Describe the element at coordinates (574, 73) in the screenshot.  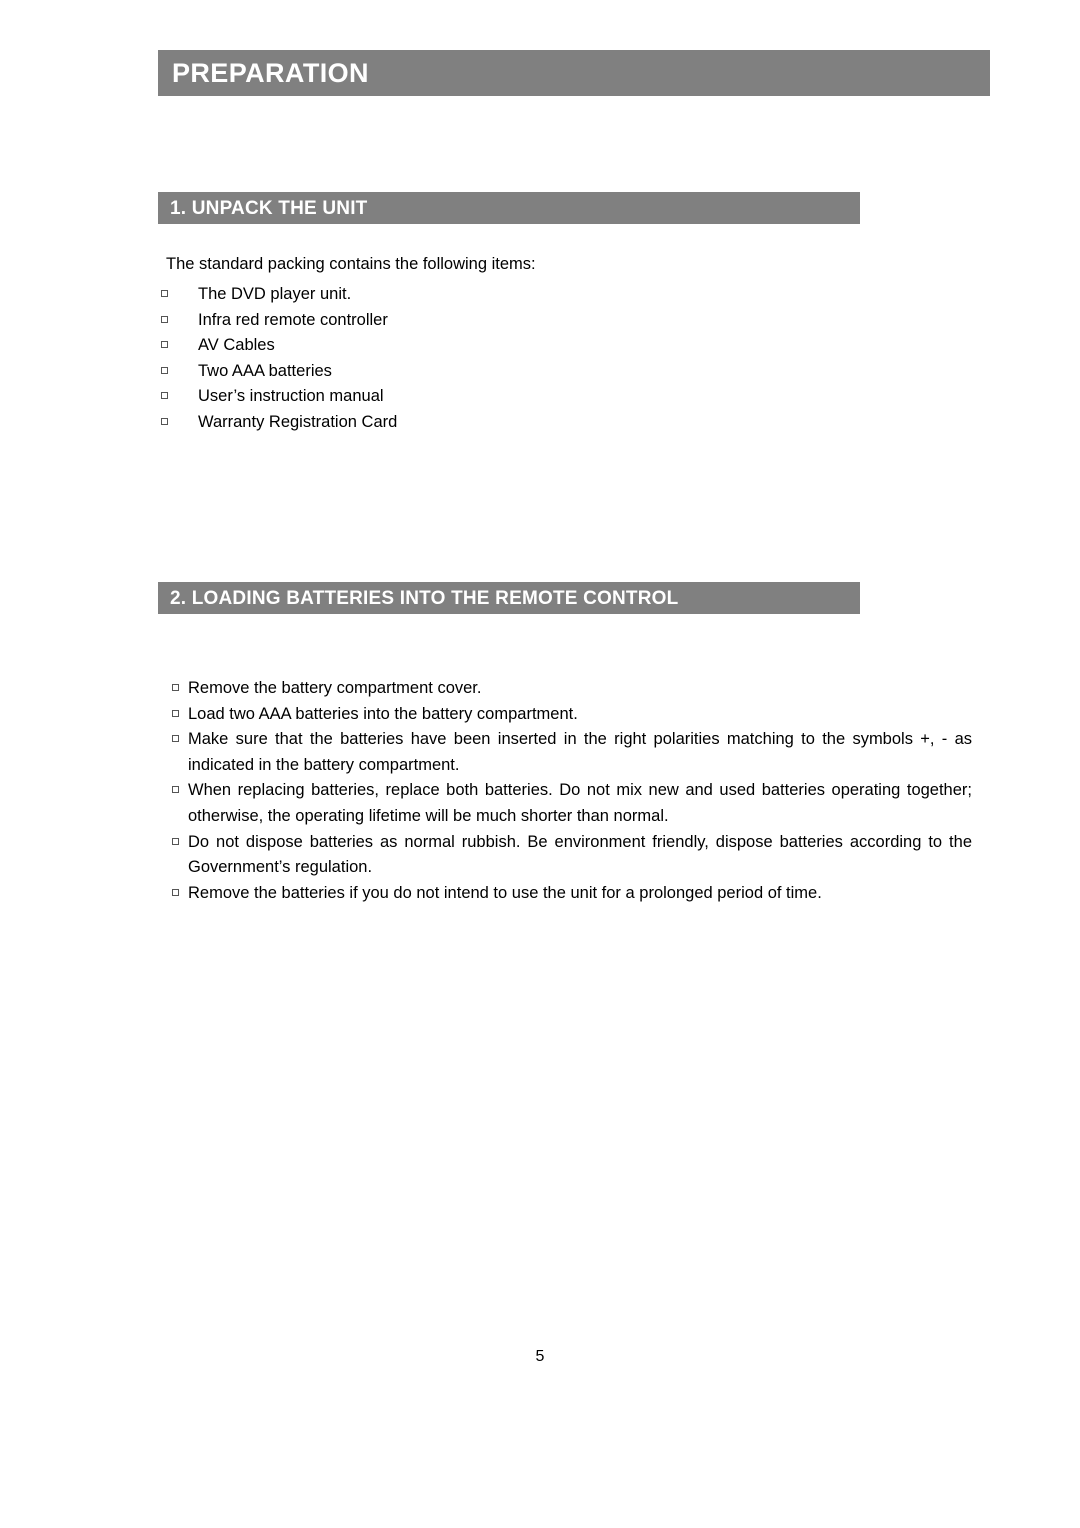
I see `chapter-title-bar: PREPARATION` at that location.